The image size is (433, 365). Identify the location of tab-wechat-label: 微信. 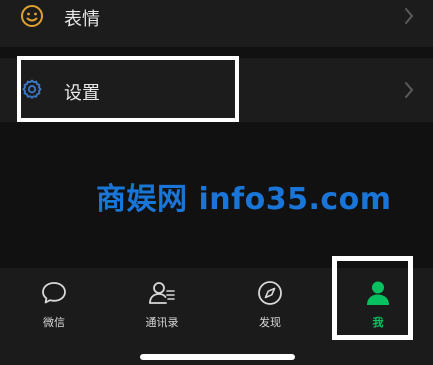
(54, 322).